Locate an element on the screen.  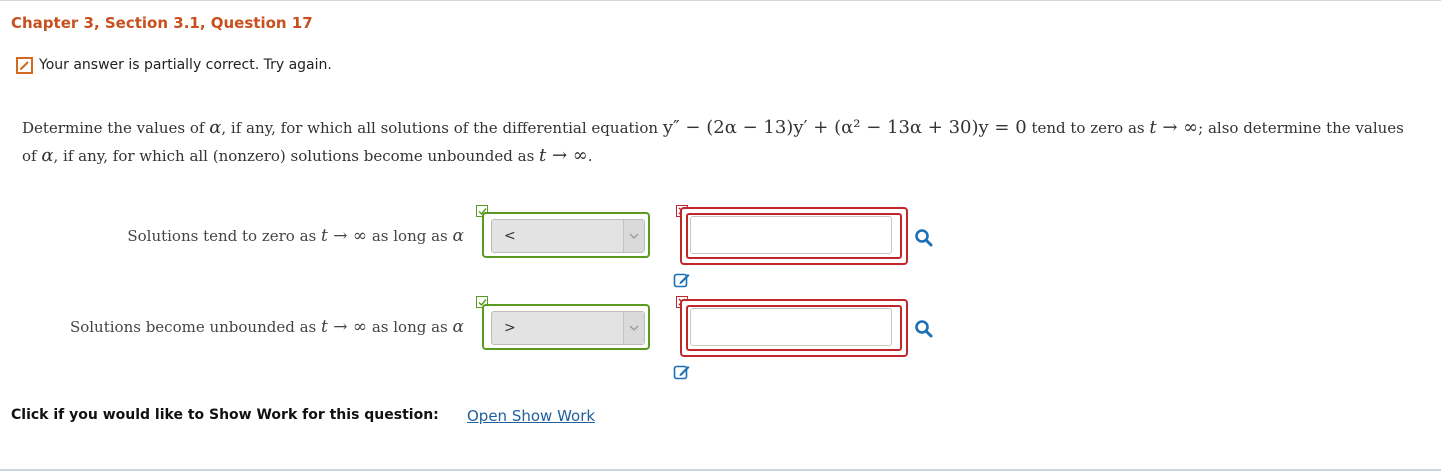
select-value: > is located at coordinates (510, 328).